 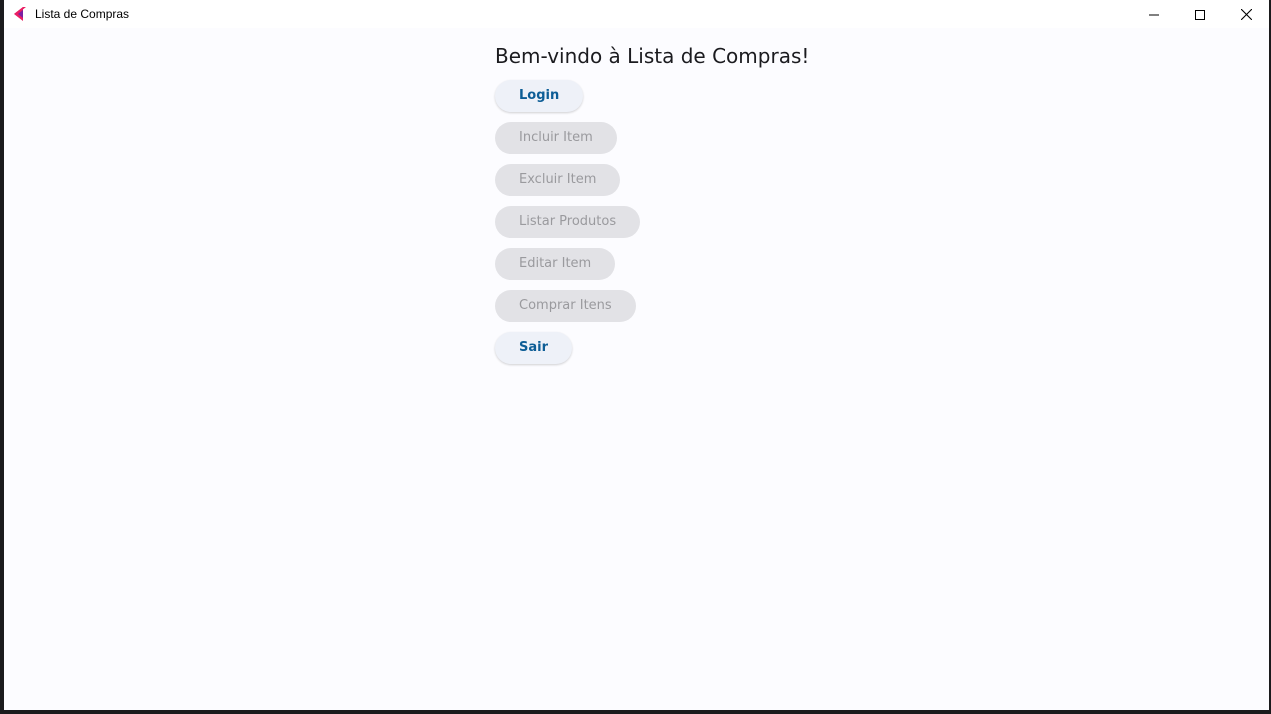 I want to click on editar-item-button: Editar Item, so click(x=555, y=264).